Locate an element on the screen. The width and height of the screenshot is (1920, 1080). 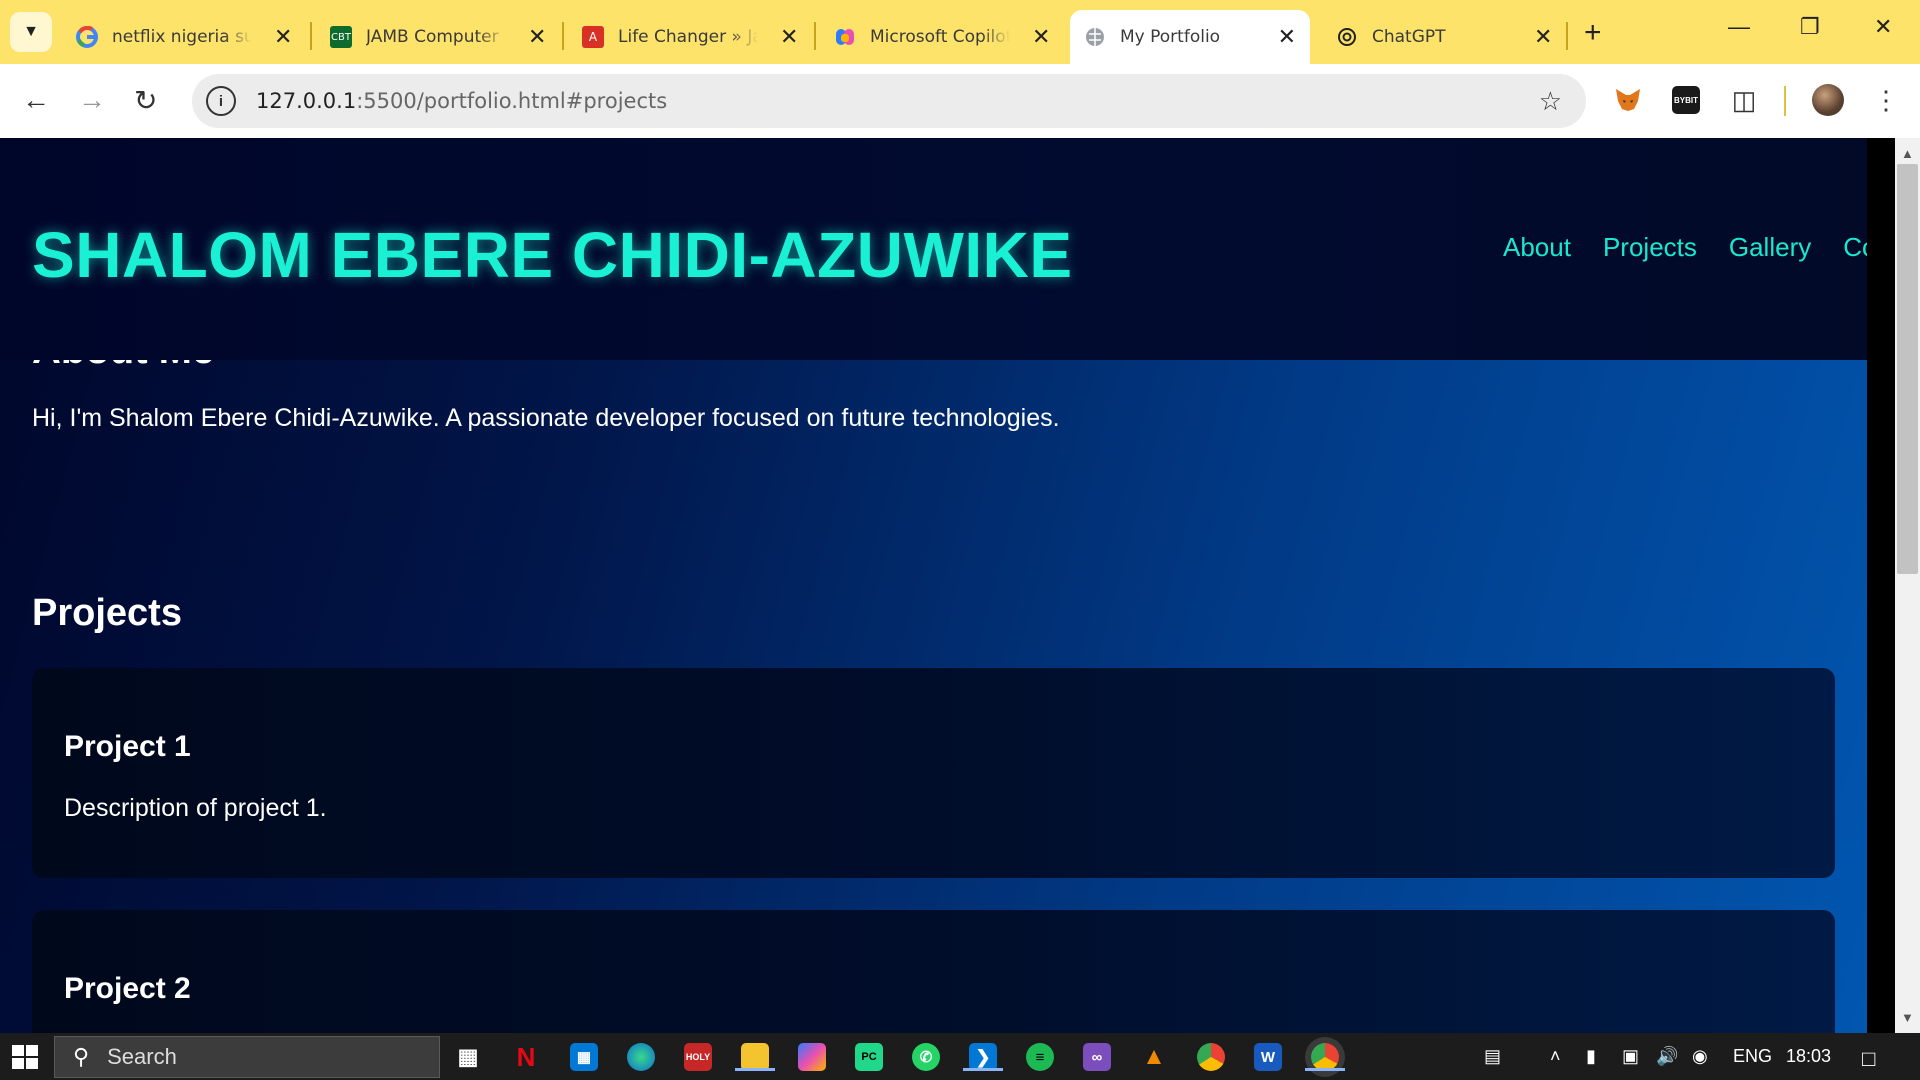
vlc-icon: ▲ is located at coordinates (1154, 1057).